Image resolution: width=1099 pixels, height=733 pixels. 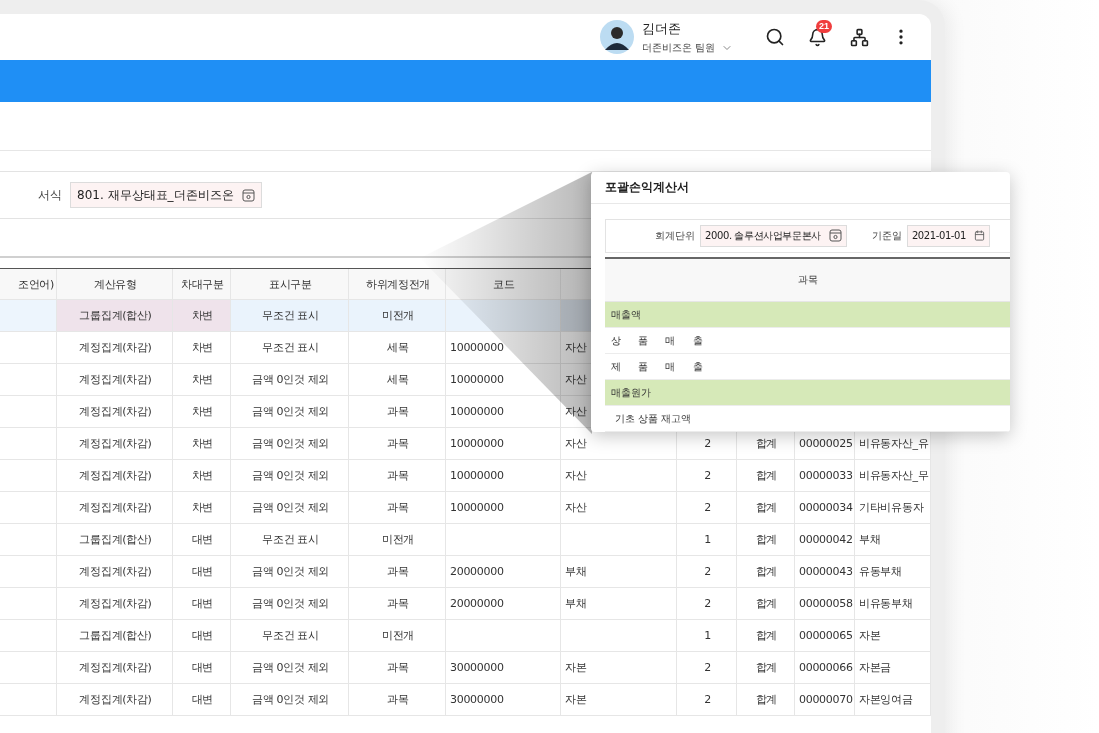 What do you see at coordinates (825, 636) in the screenshot?
I see `table-cell: 00000065` at bounding box center [825, 636].